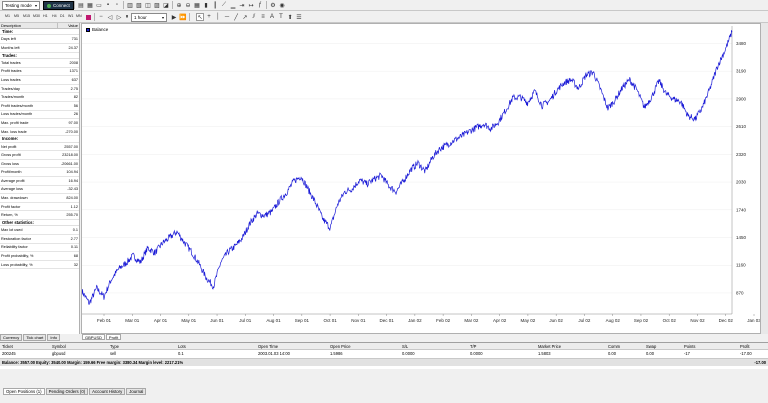 The image size is (768, 403). What do you see at coordinates (39, 155) in the screenshot?
I see `stats-row: Gross profit 23218.00` at bounding box center [39, 155].